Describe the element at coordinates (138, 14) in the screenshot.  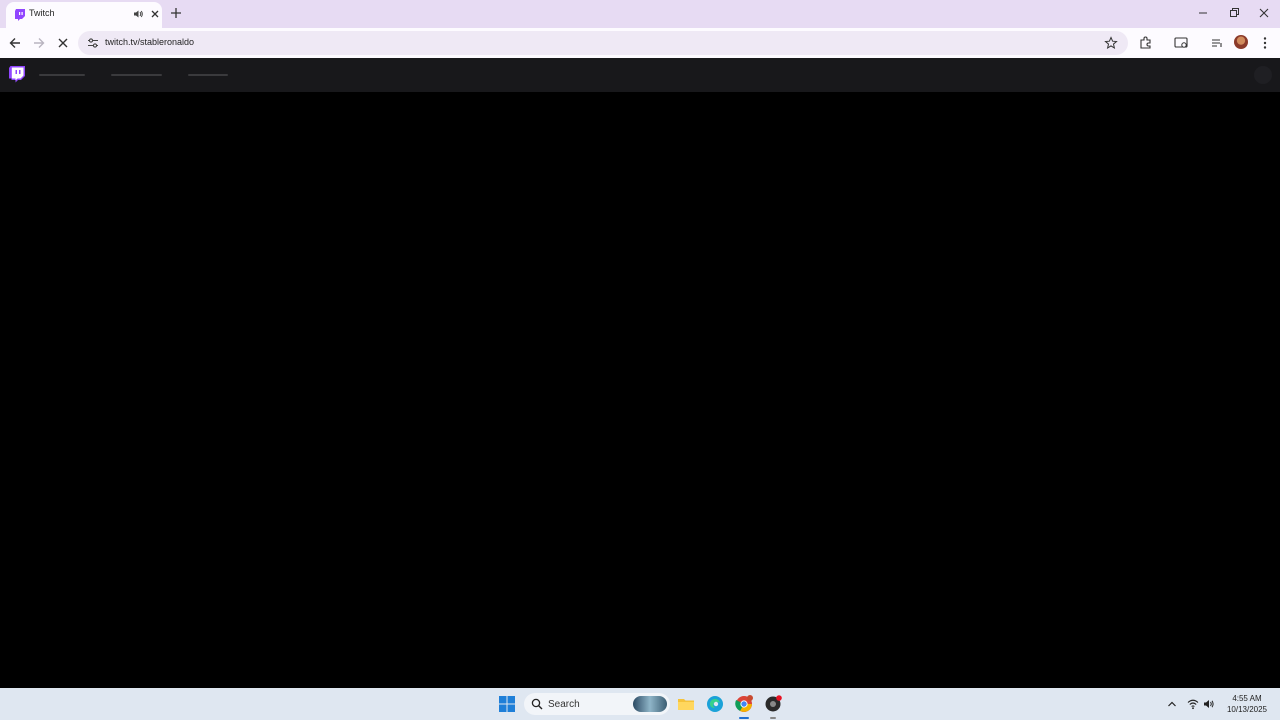
I see `speaker-icon` at that location.